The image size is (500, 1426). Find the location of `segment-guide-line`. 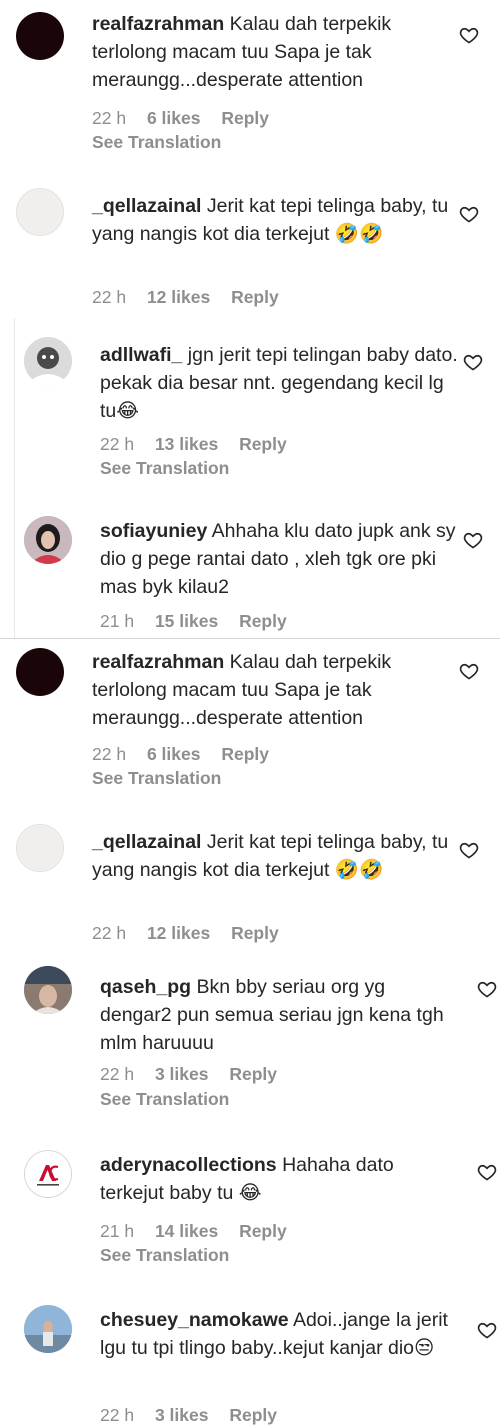

segment-guide-line is located at coordinates (14, 478).